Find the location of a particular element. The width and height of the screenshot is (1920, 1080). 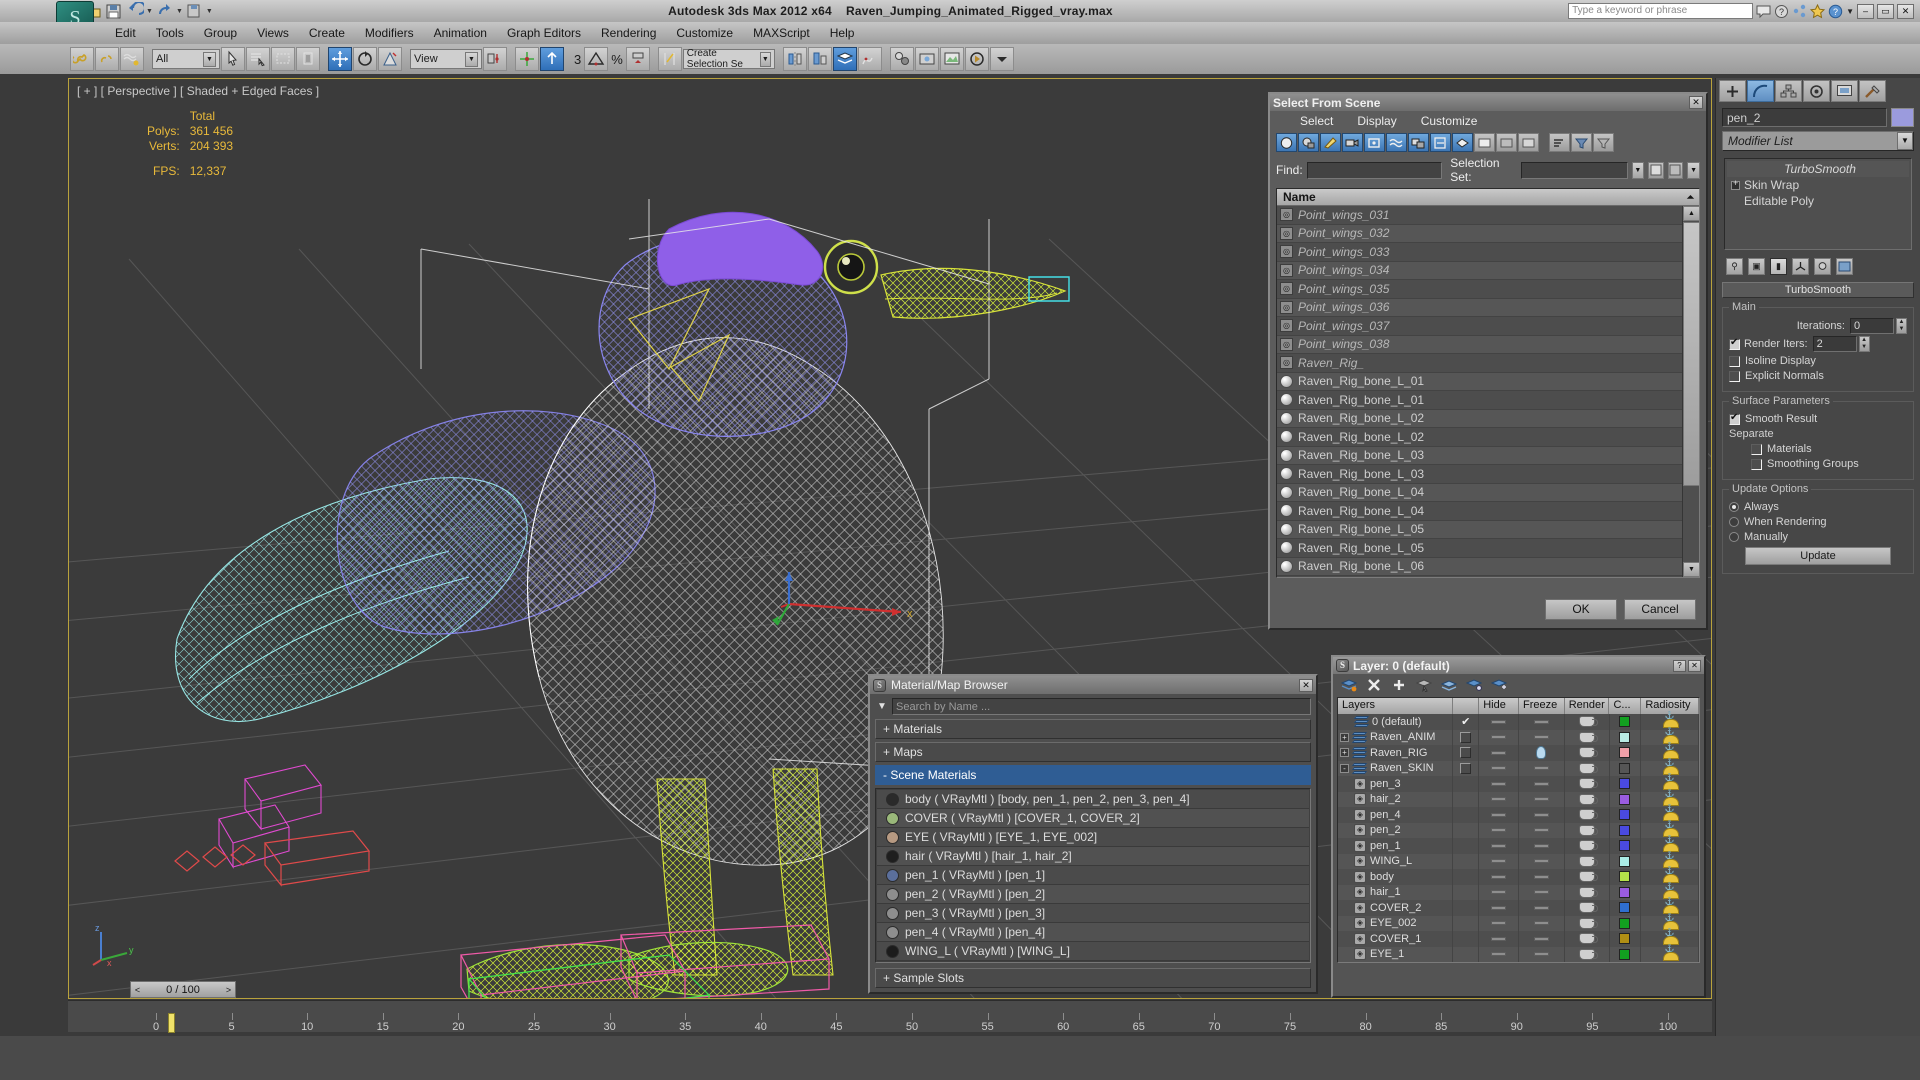

separate-smoothing-groups-checkbox is located at coordinates (1756, 464).